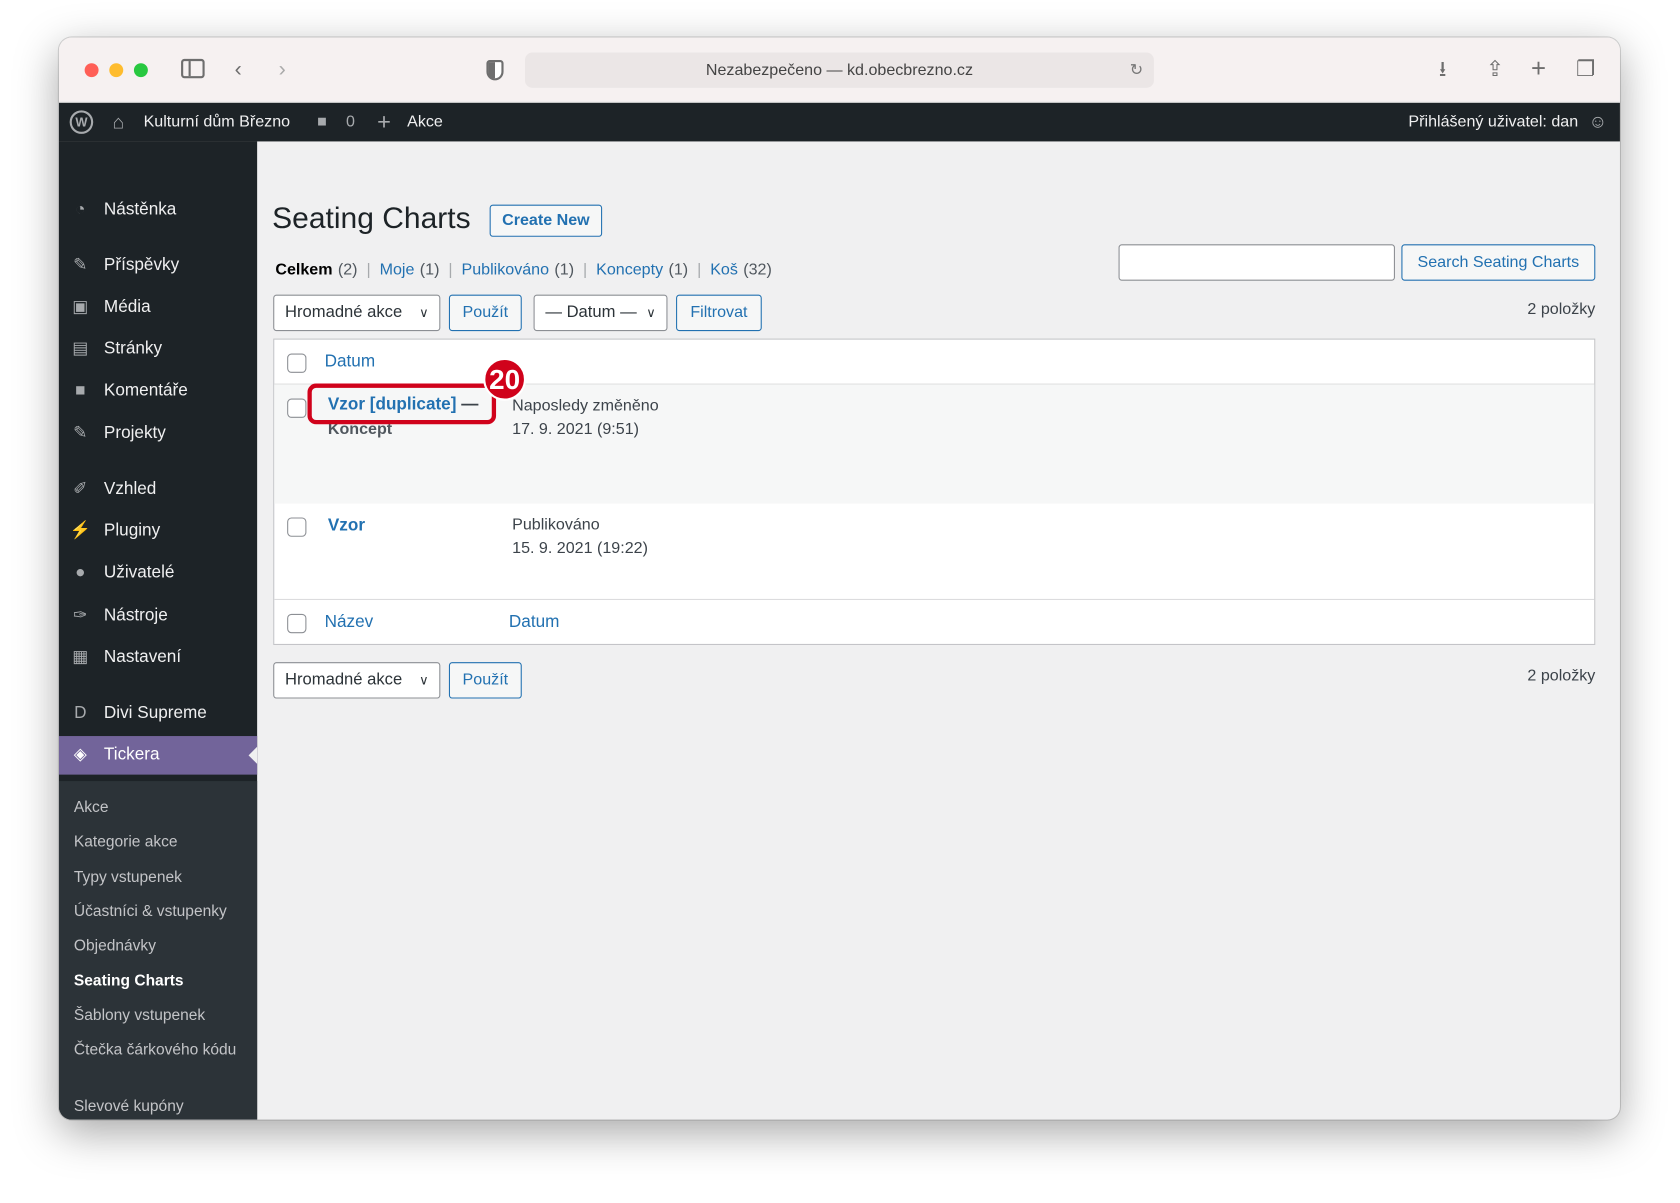 The width and height of the screenshot is (1680, 1203). Describe the element at coordinates (1493, 122) in the screenshot. I see `user-account-link: Přihlášený uživatel: dan` at that location.